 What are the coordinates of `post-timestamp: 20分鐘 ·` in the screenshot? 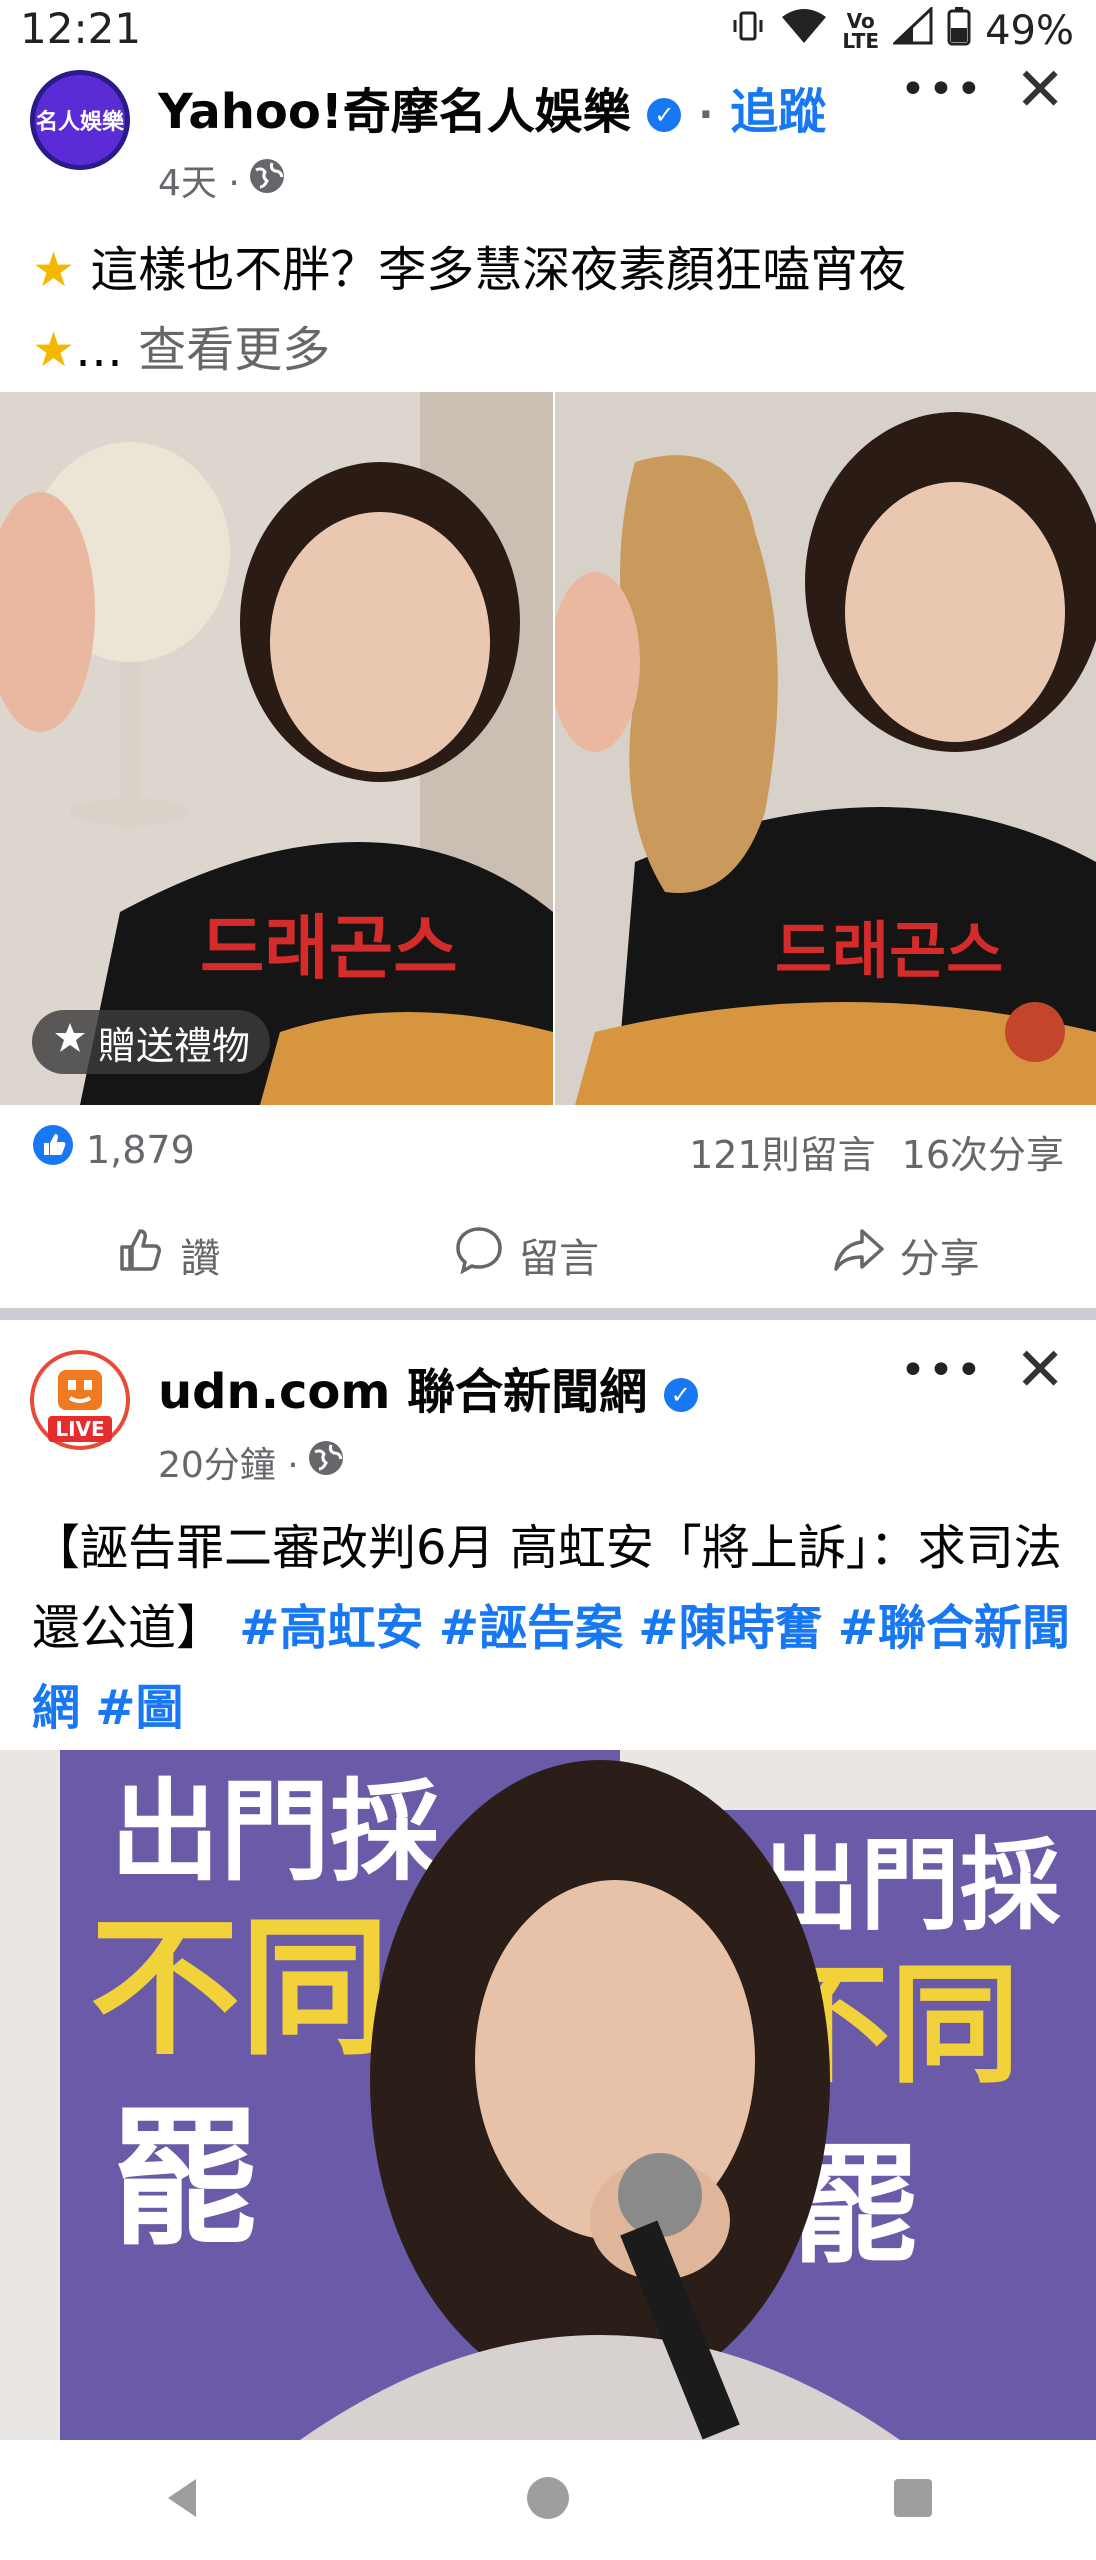 It's located at (228, 1465).